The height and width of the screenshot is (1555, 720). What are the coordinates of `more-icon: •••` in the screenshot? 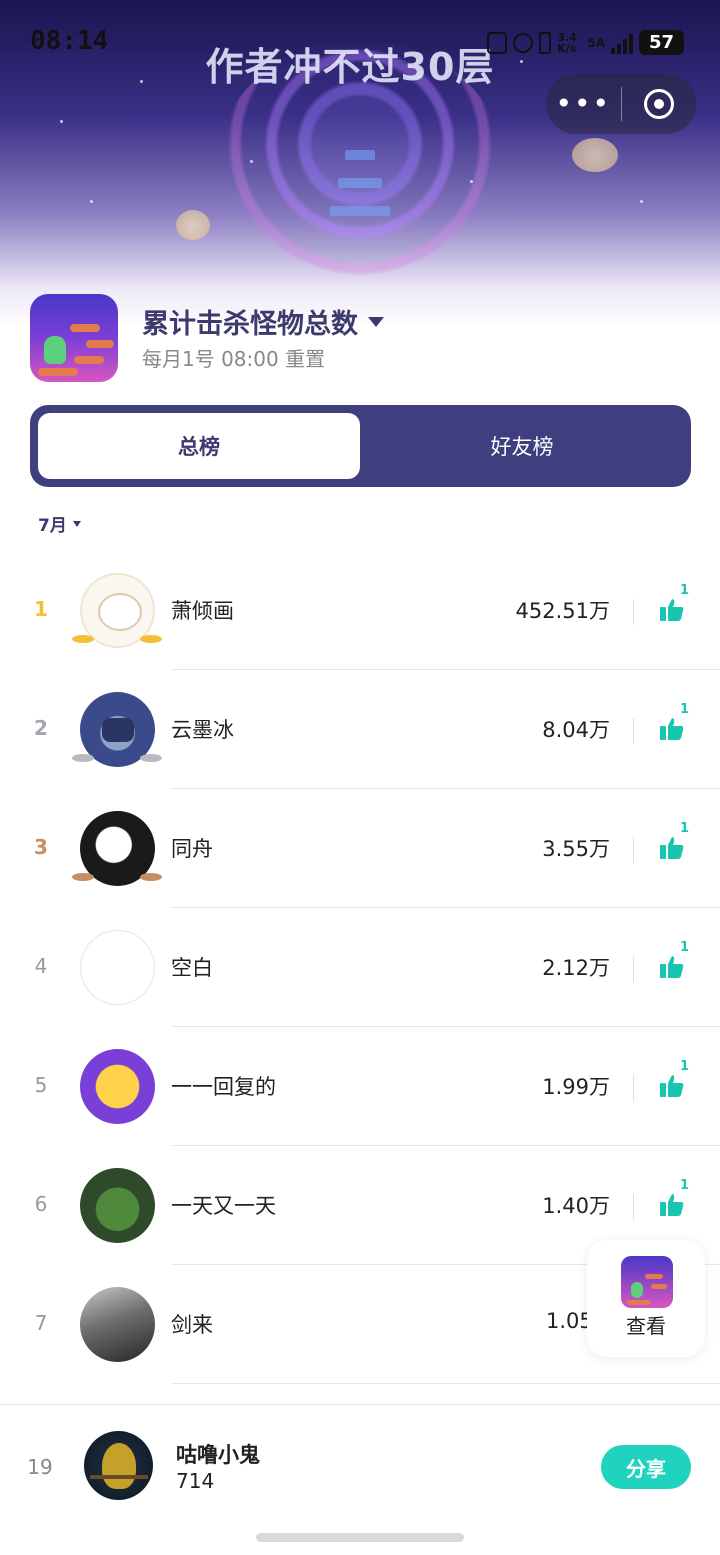 It's located at (583, 103).